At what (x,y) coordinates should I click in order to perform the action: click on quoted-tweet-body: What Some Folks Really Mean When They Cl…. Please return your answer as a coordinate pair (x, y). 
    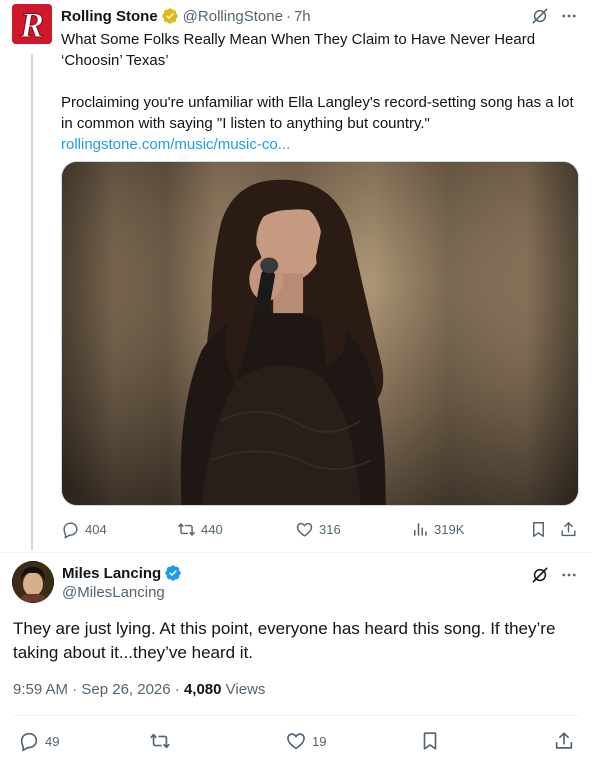
    Looking at the image, I should click on (321, 92).